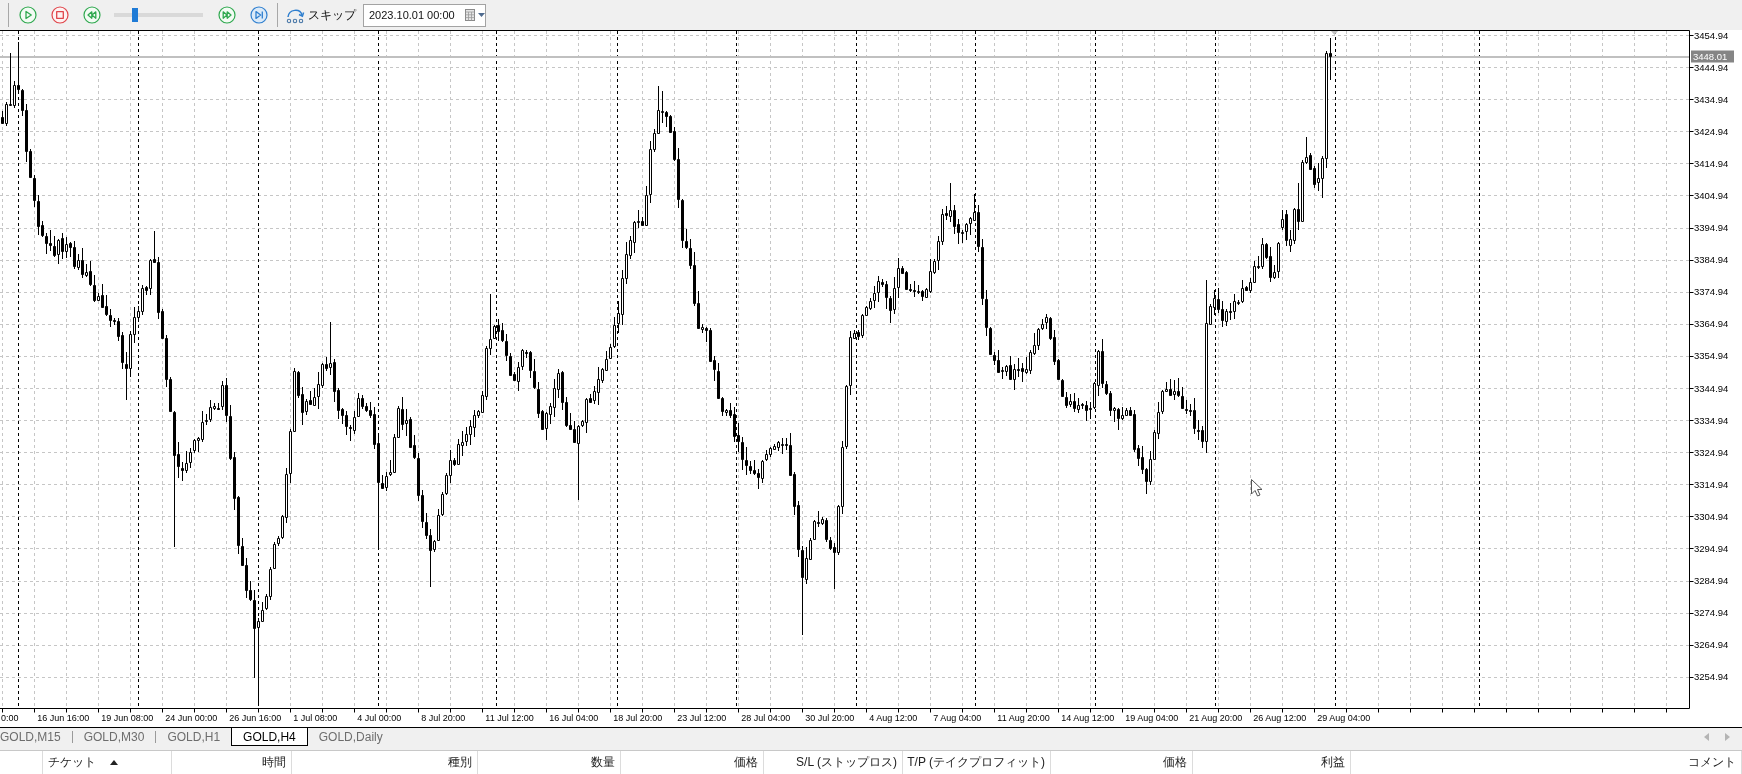  What do you see at coordinates (135, 15) in the screenshot?
I see `slider-thumb` at bounding box center [135, 15].